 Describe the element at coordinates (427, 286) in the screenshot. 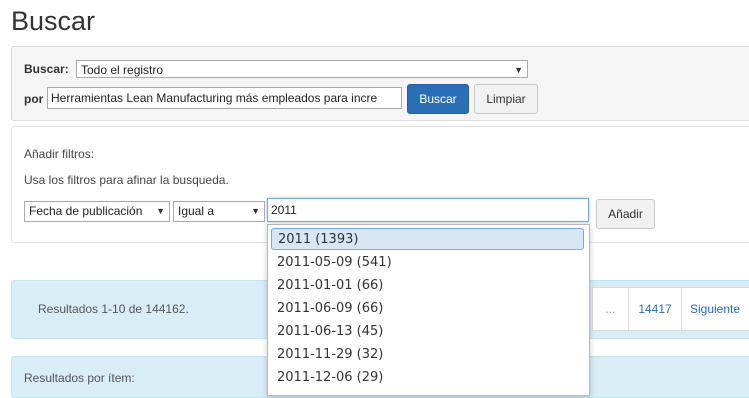

I see `autocomplete-item: 2011-01-01 (66)` at that location.